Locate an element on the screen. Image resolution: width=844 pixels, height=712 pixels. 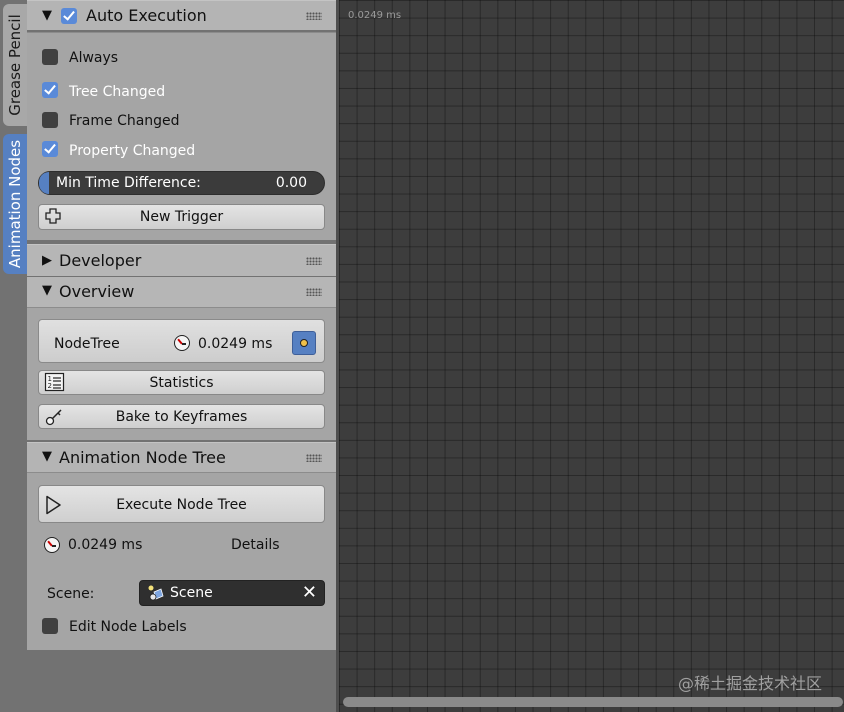
slider-label: Min Time Difference: is located at coordinates (128, 183).